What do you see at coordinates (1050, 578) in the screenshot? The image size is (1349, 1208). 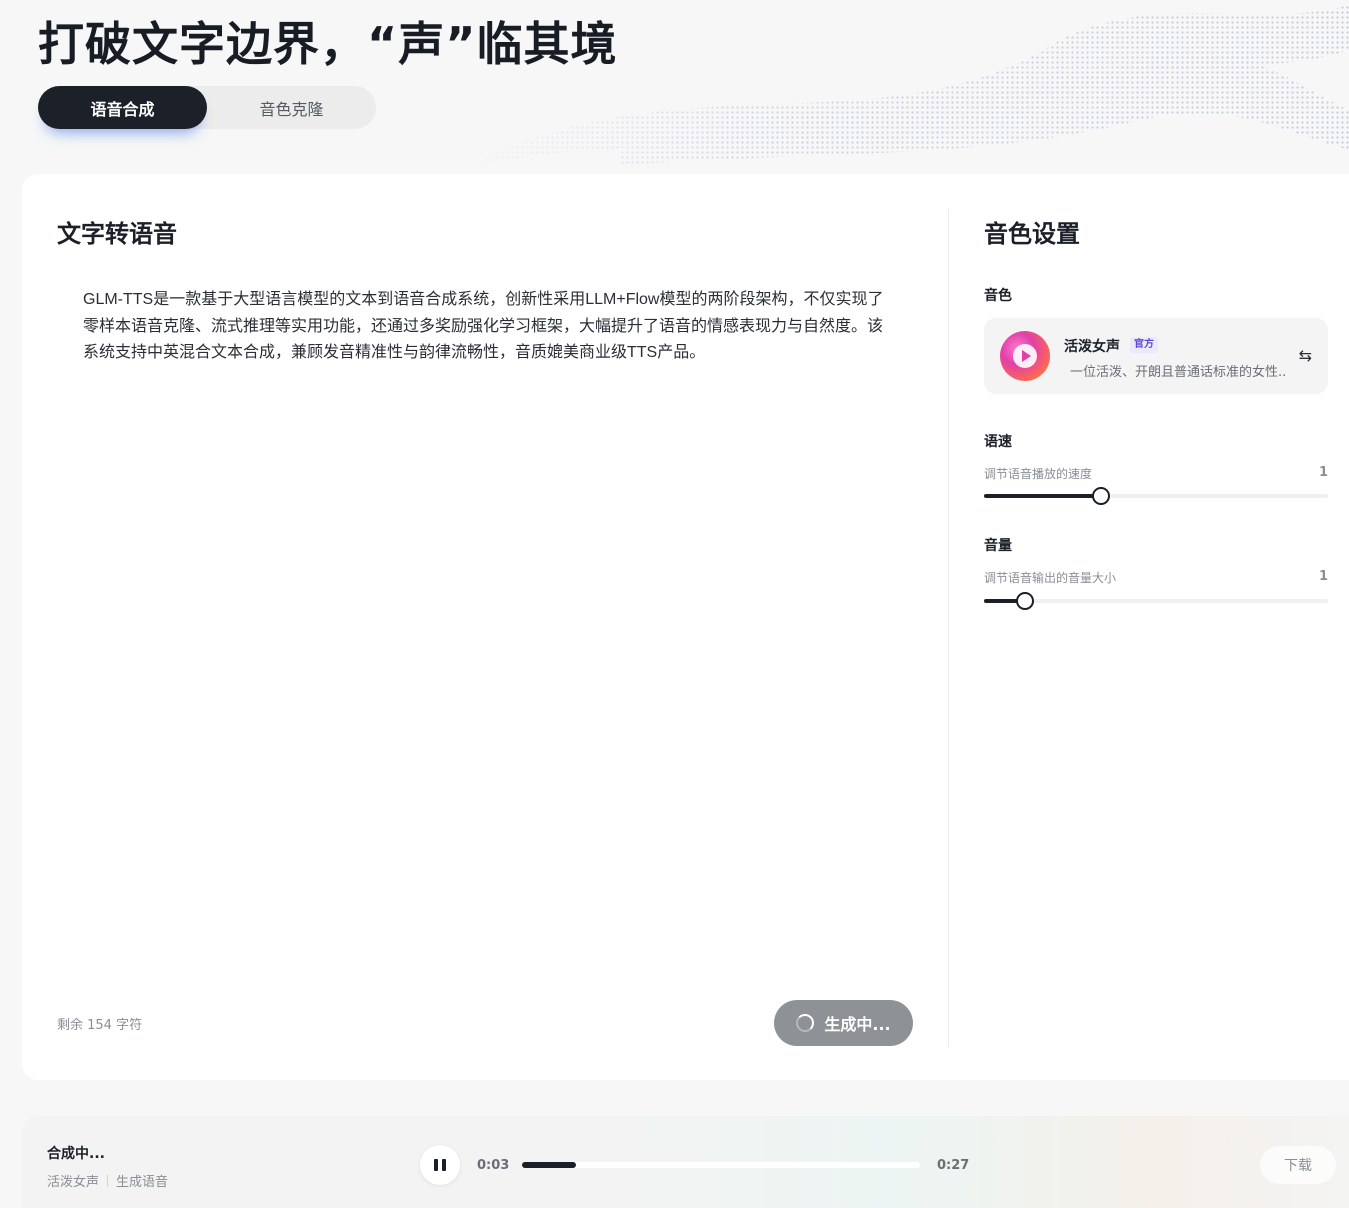 I see `volume-hint: 调节语音输出的音量大小` at bounding box center [1050, 578].